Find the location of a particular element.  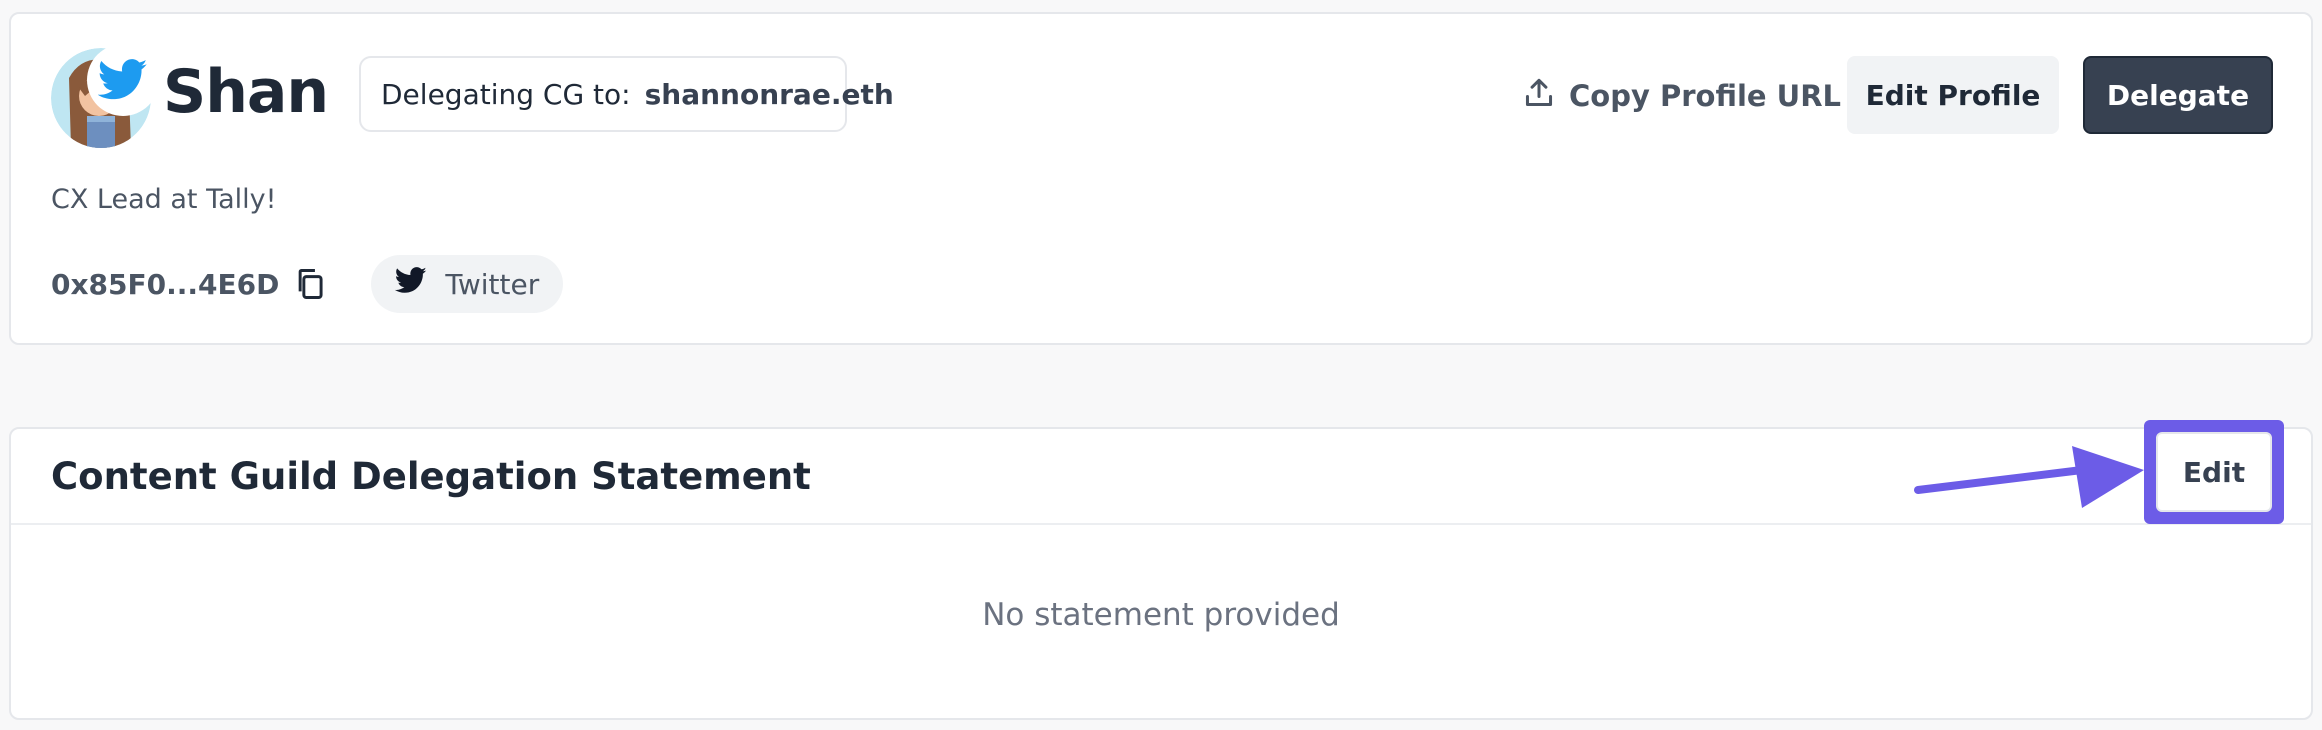

edit-statement-button: Edit is located at coordinates (2214, 472).